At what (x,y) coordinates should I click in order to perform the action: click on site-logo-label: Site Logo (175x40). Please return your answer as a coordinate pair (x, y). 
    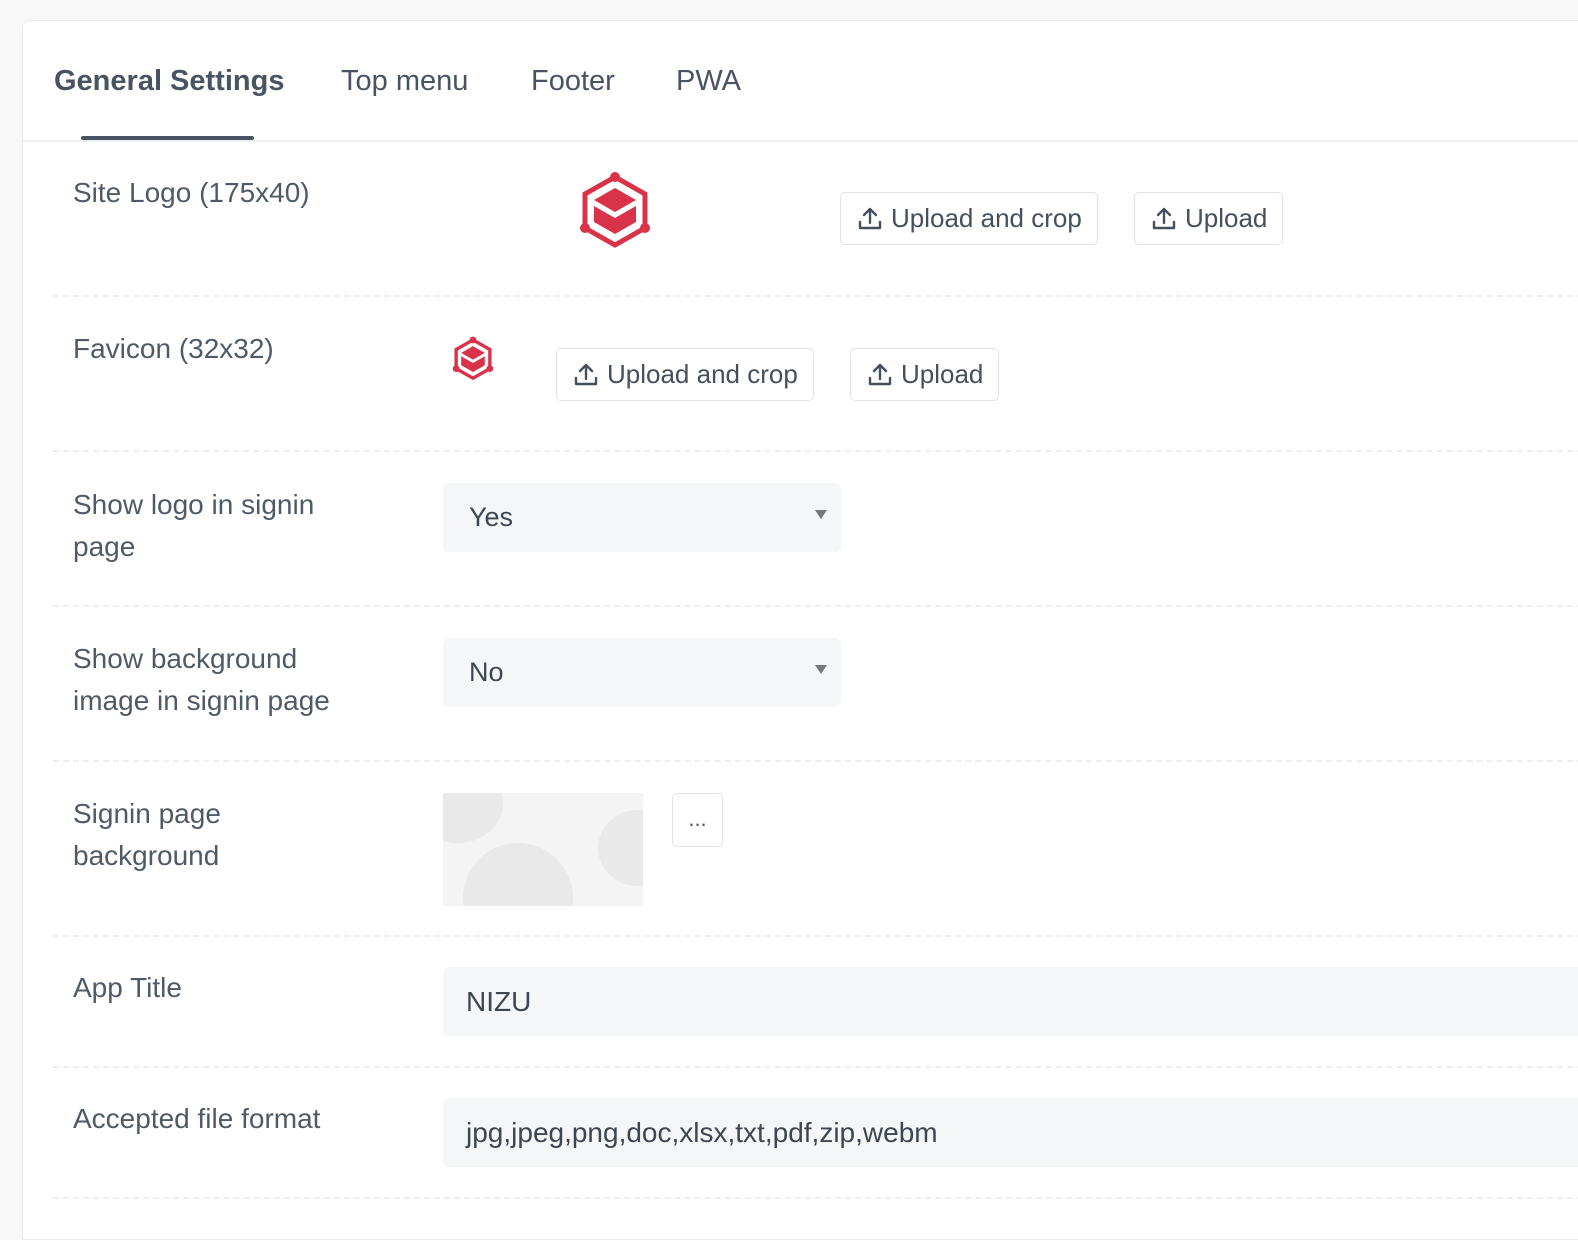
    Looking at the image, I should click on (191, 192).